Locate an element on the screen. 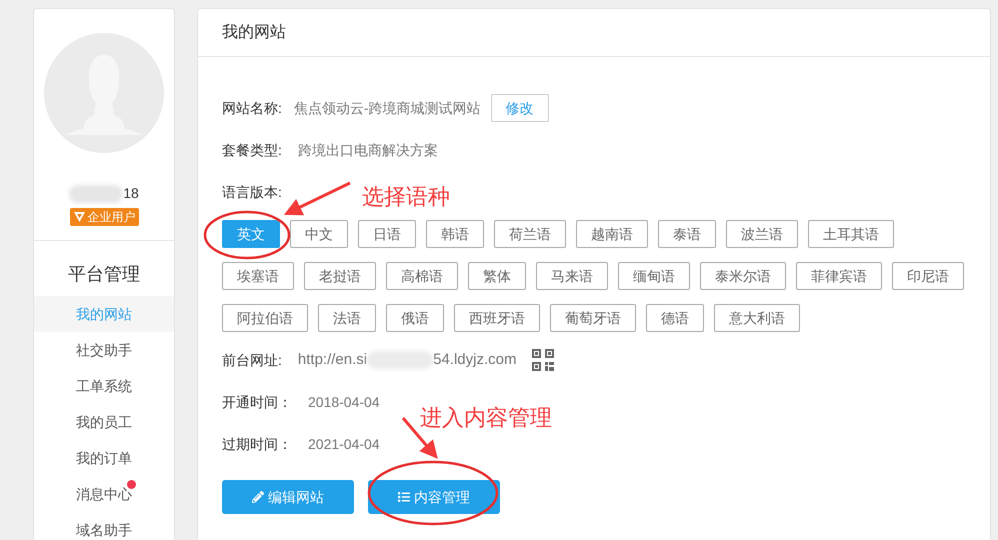 The width and height of the screenshot is (998, 540). language-tab: 法语 is located at coordinates (347, 318).